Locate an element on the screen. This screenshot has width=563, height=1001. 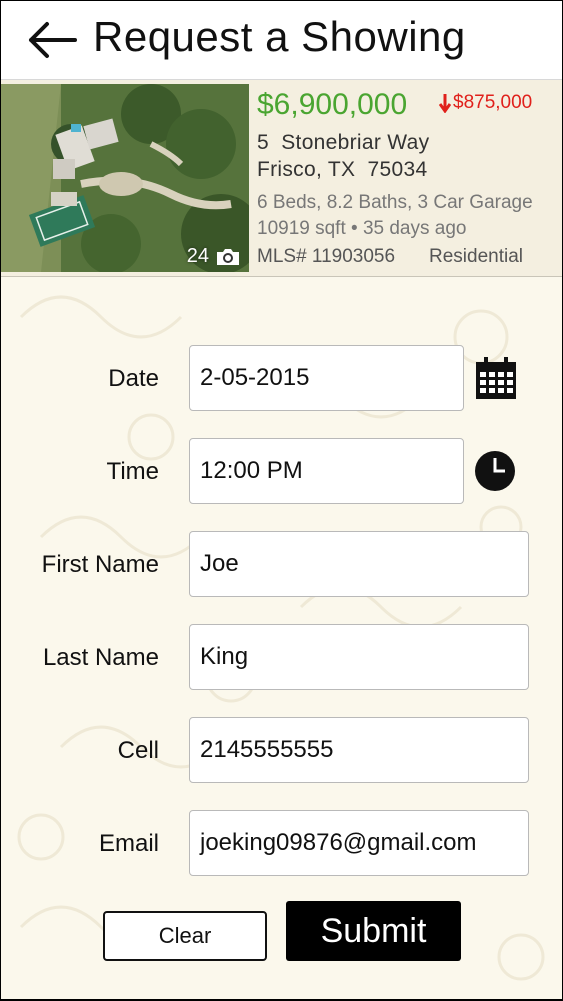
cell-label: Cell is located at coordinates (138, 750).